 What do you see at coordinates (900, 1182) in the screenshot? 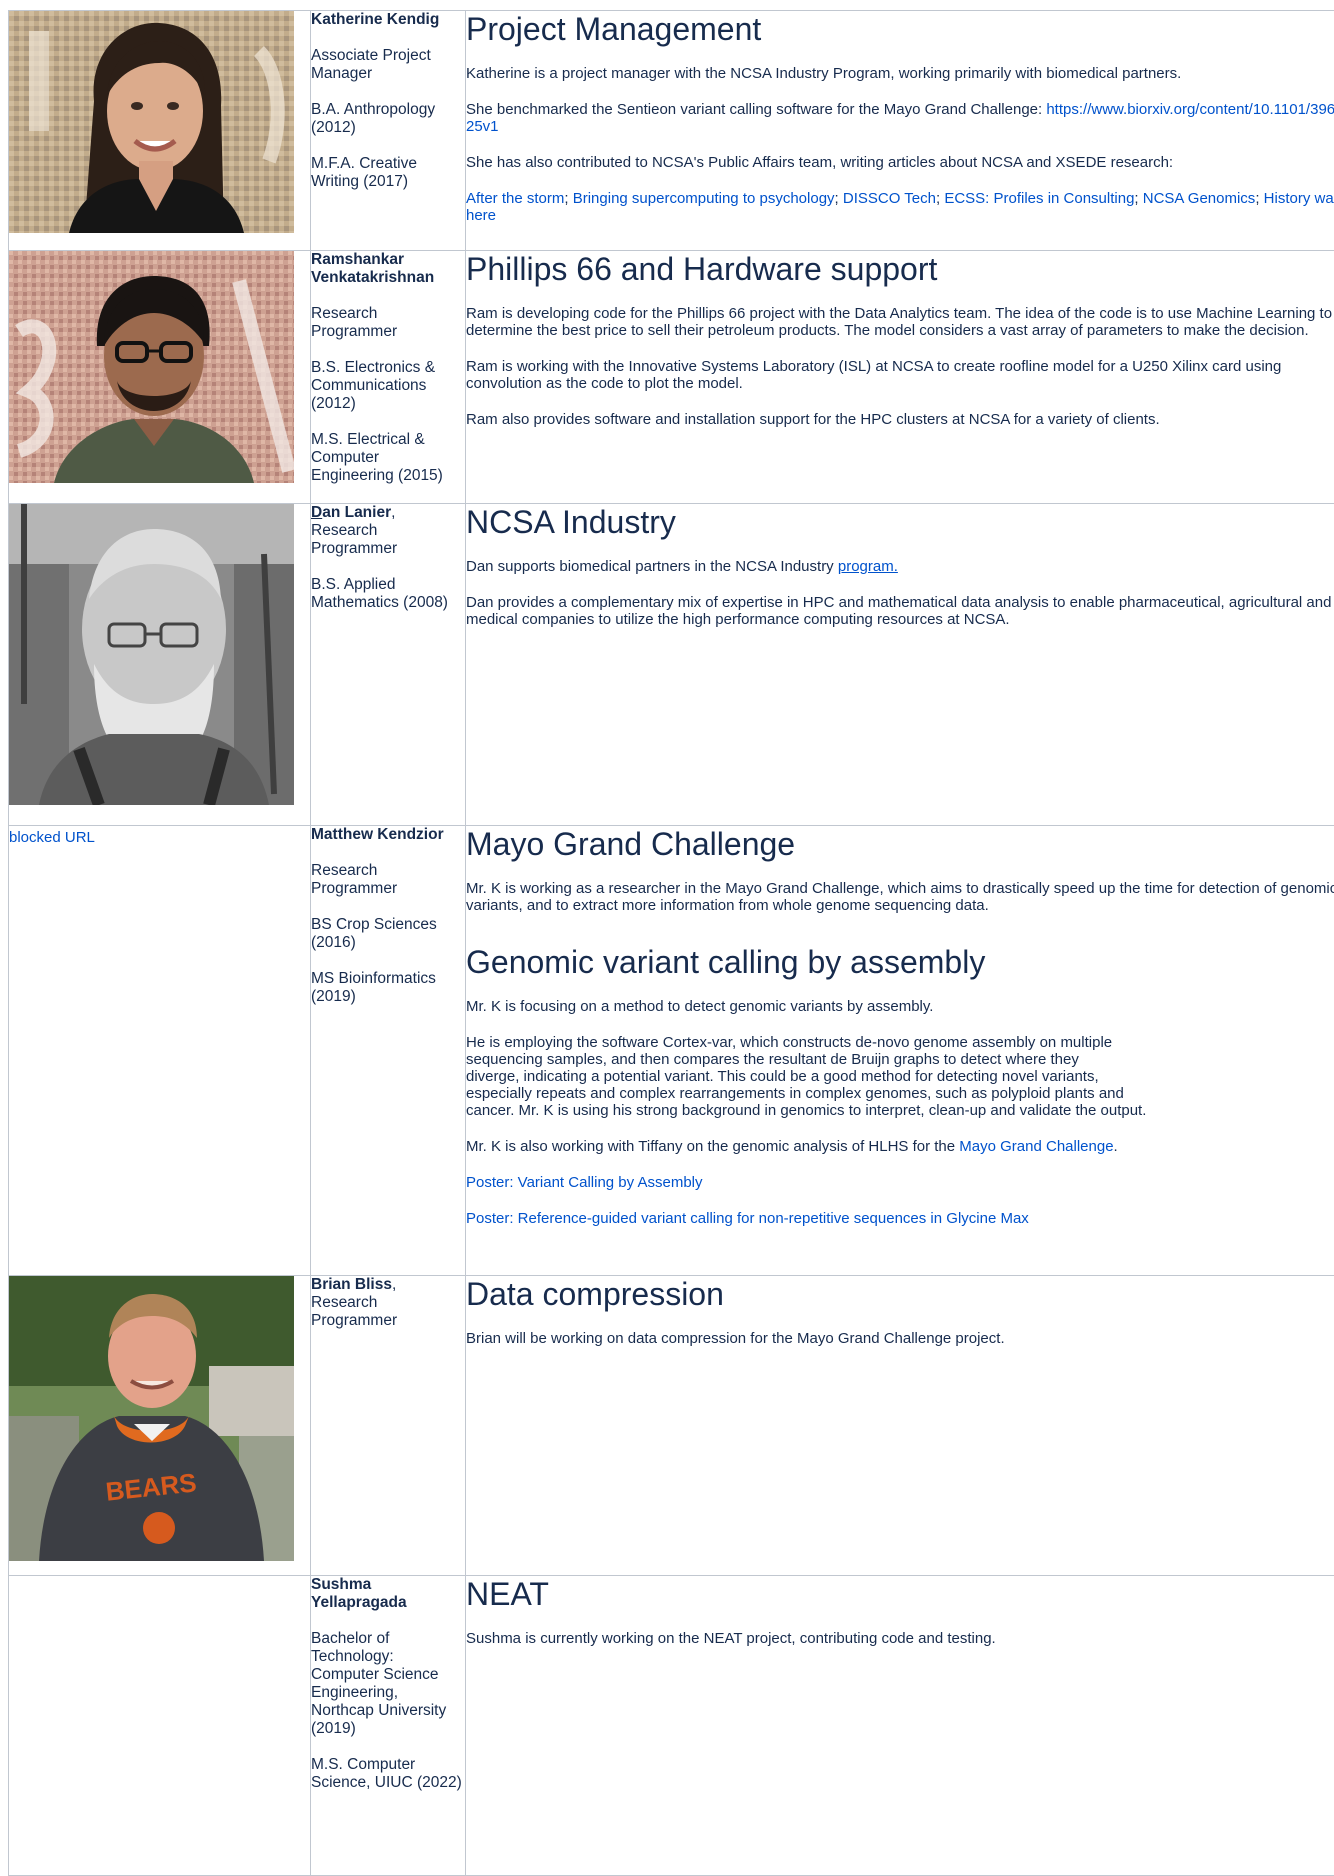
I see `paragraph: Poster: Variant Calling by Assembly` at bounding box center [900, 1182].